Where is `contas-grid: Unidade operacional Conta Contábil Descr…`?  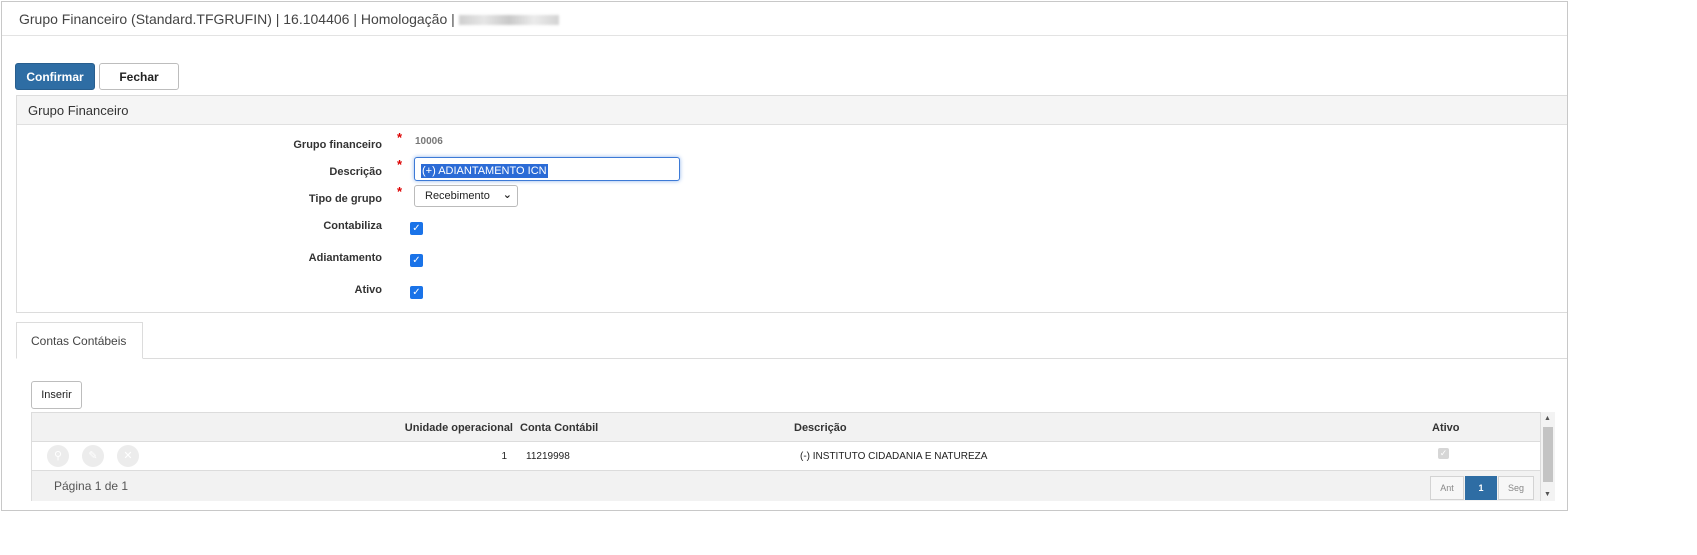 contas-grid: Unidade operacional Conta Contábil Descr… is located at coordinates (786, 456).